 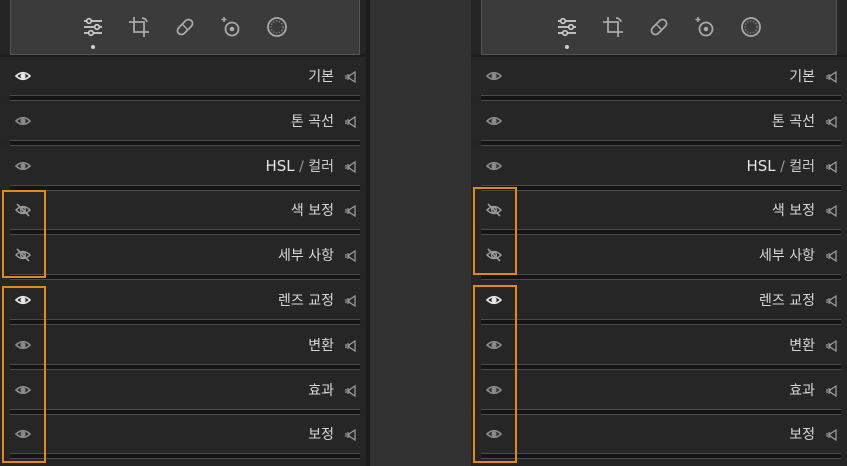 I want to click on panel-gap, so click(x=420, y=233).